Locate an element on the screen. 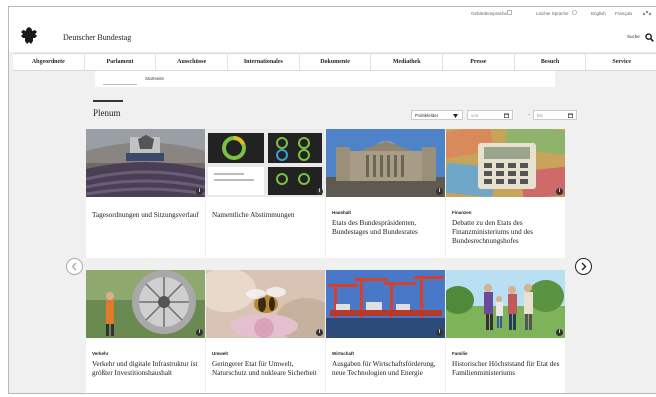  card-namentliche-abstimmungen: i Namentliche Abstimmungen is located at coordinates (265, 193).